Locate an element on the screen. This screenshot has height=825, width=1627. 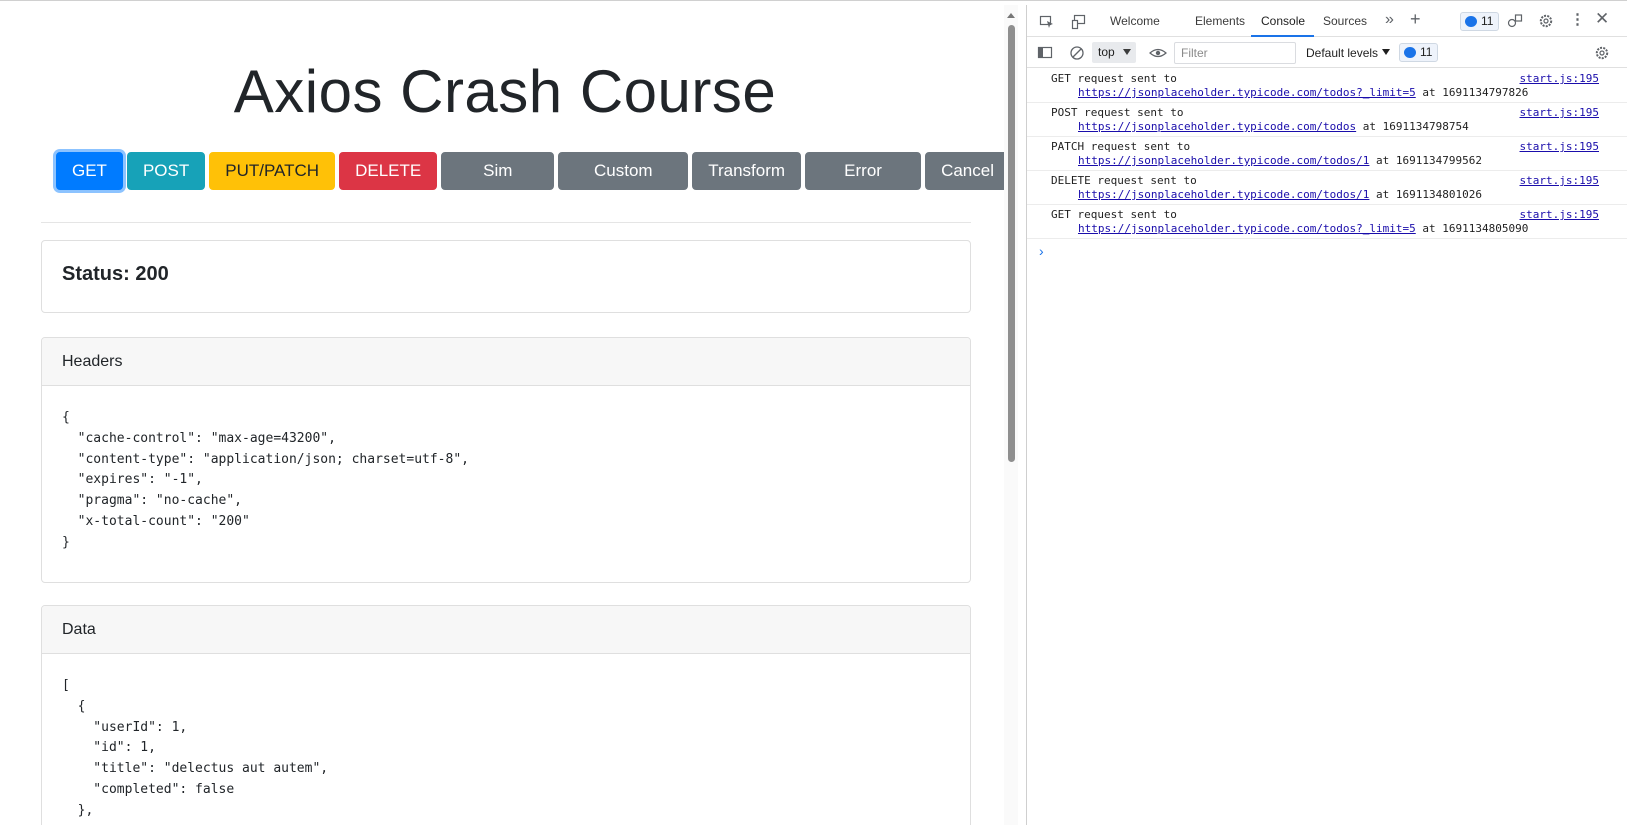
scrollbar-thumb is located at coordinates (1011, 243).